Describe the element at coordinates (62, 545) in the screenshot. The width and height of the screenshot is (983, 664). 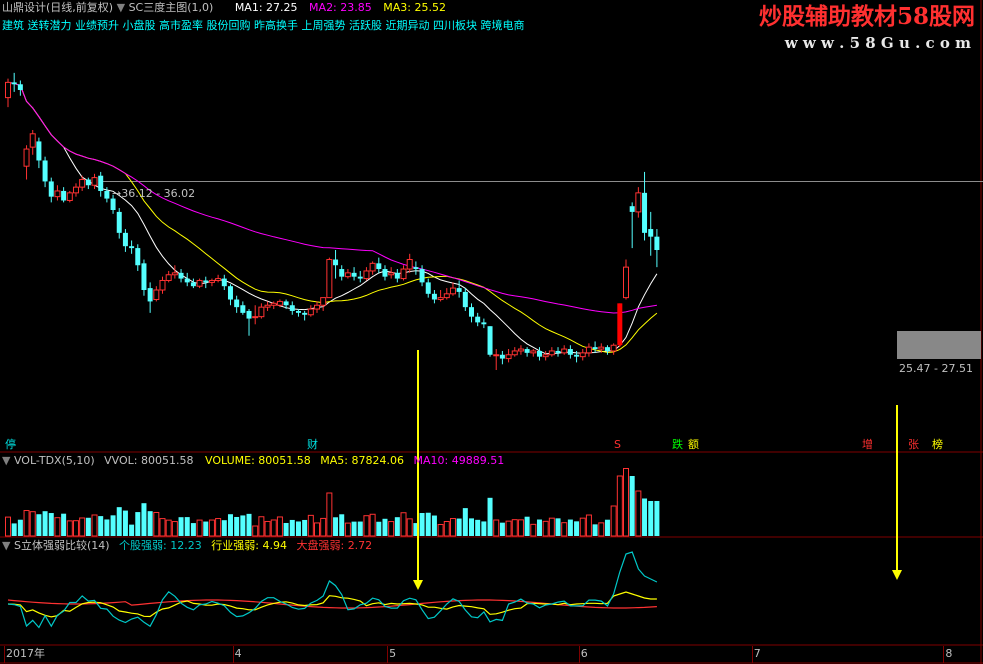
I see `strength-indicator-name: S立体强弱比较(14)` at that location.